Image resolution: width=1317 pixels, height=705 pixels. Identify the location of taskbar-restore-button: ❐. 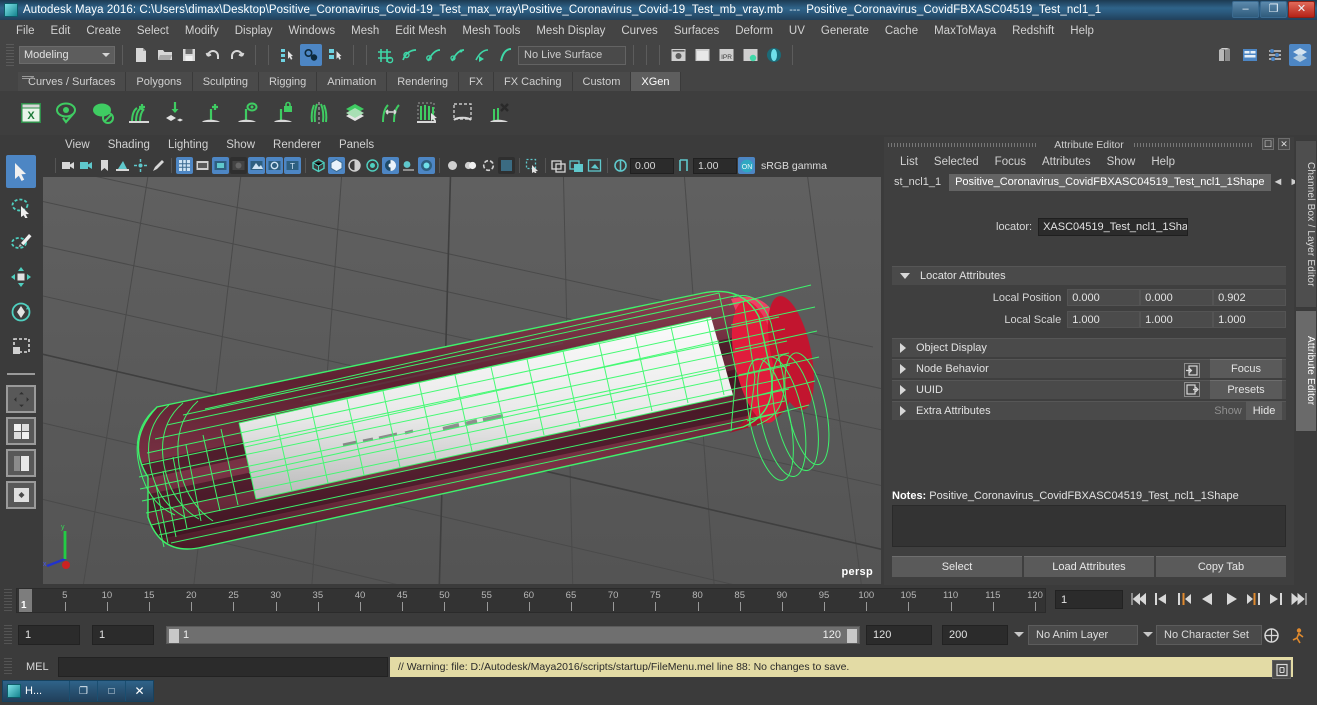
(83, 691).